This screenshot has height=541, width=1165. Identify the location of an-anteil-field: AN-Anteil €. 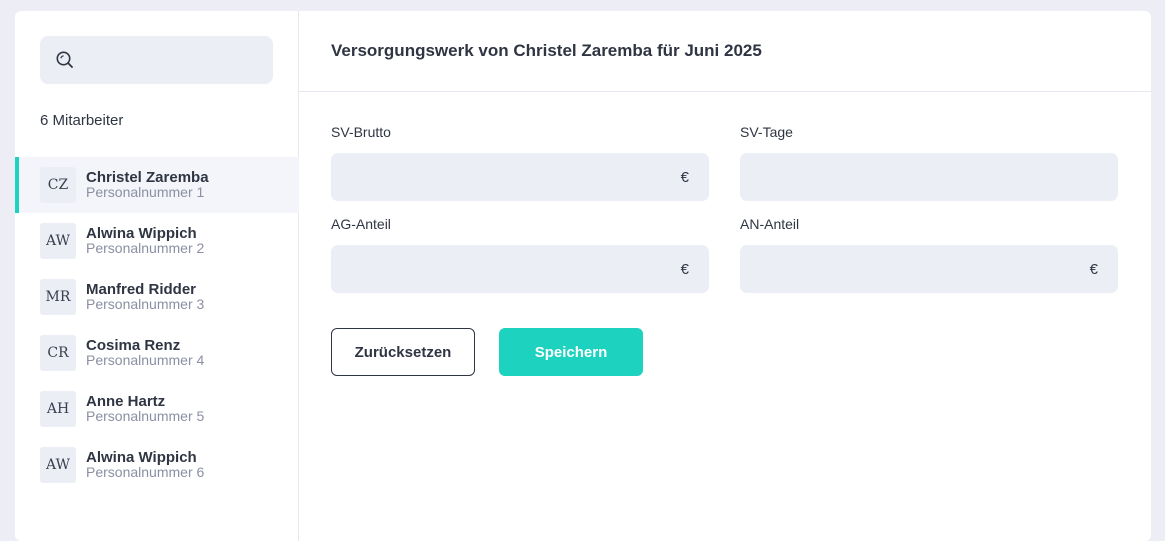
(929, 254).